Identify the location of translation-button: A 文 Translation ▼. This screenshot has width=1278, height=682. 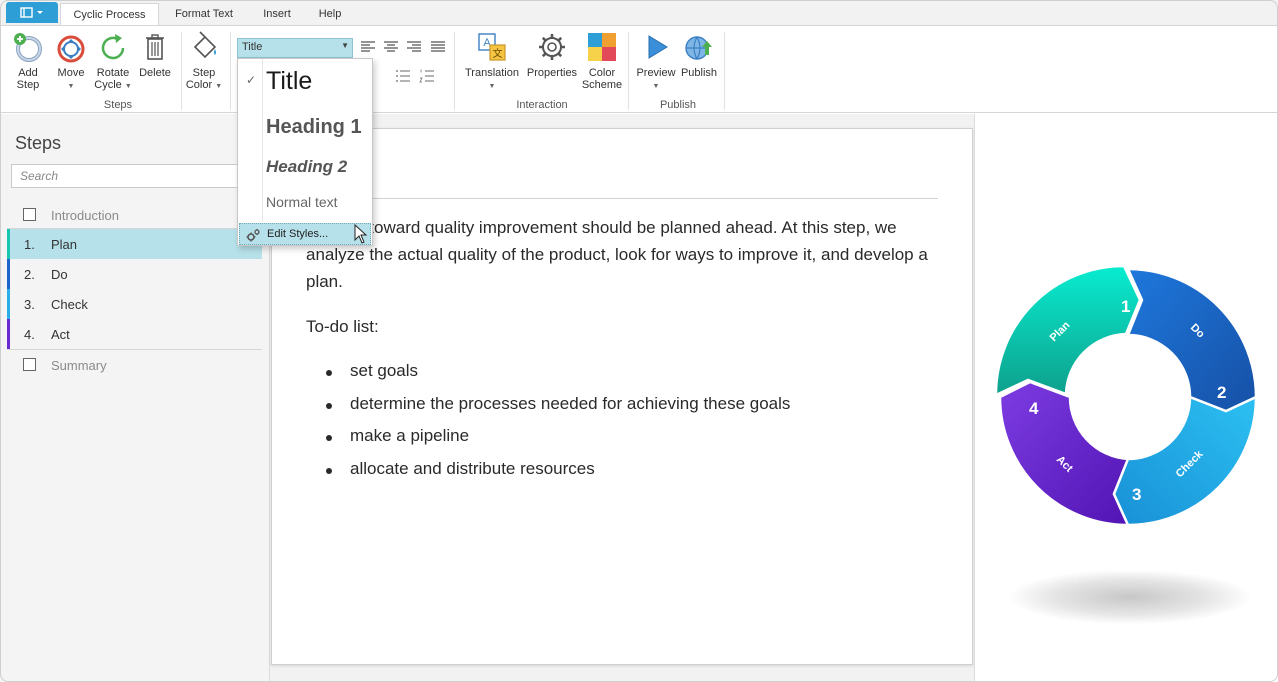
(492, 66).